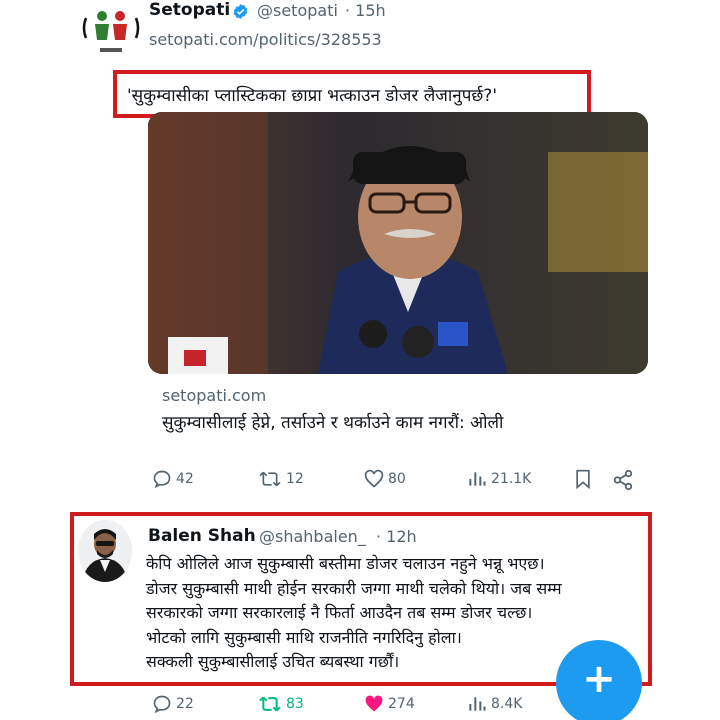  I want to click on card-domain: setopati.com, so click(214, 395).